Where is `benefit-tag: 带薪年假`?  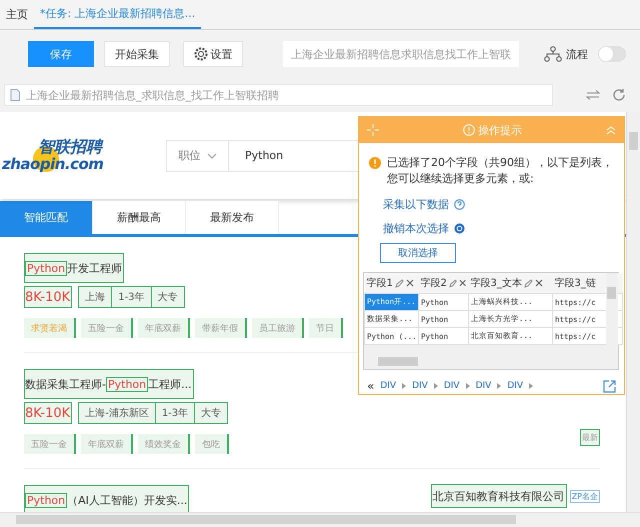
benefit-tag: 带薪年假 is located at coordinates (221, 328).